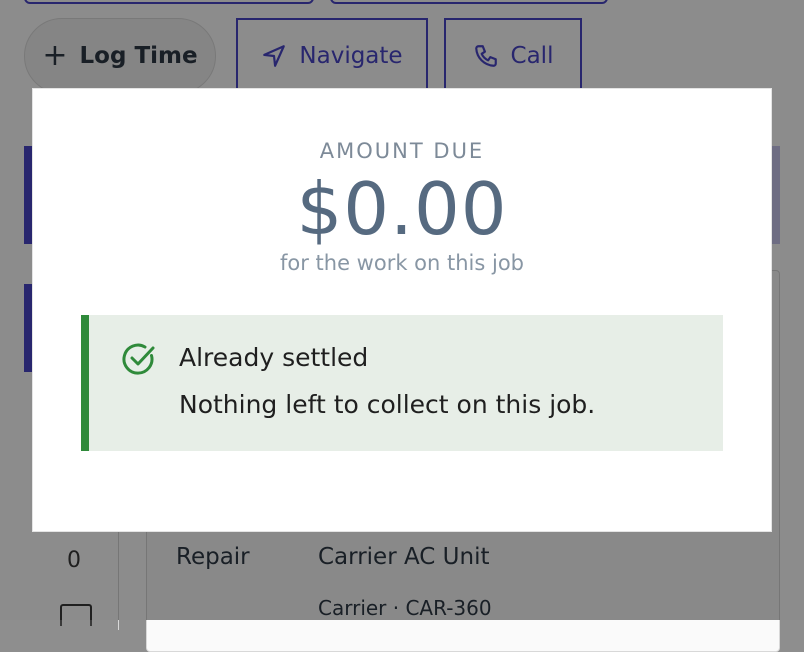  I want to click on amount-due-subtitle: for the work on this job, so click(402, 263).